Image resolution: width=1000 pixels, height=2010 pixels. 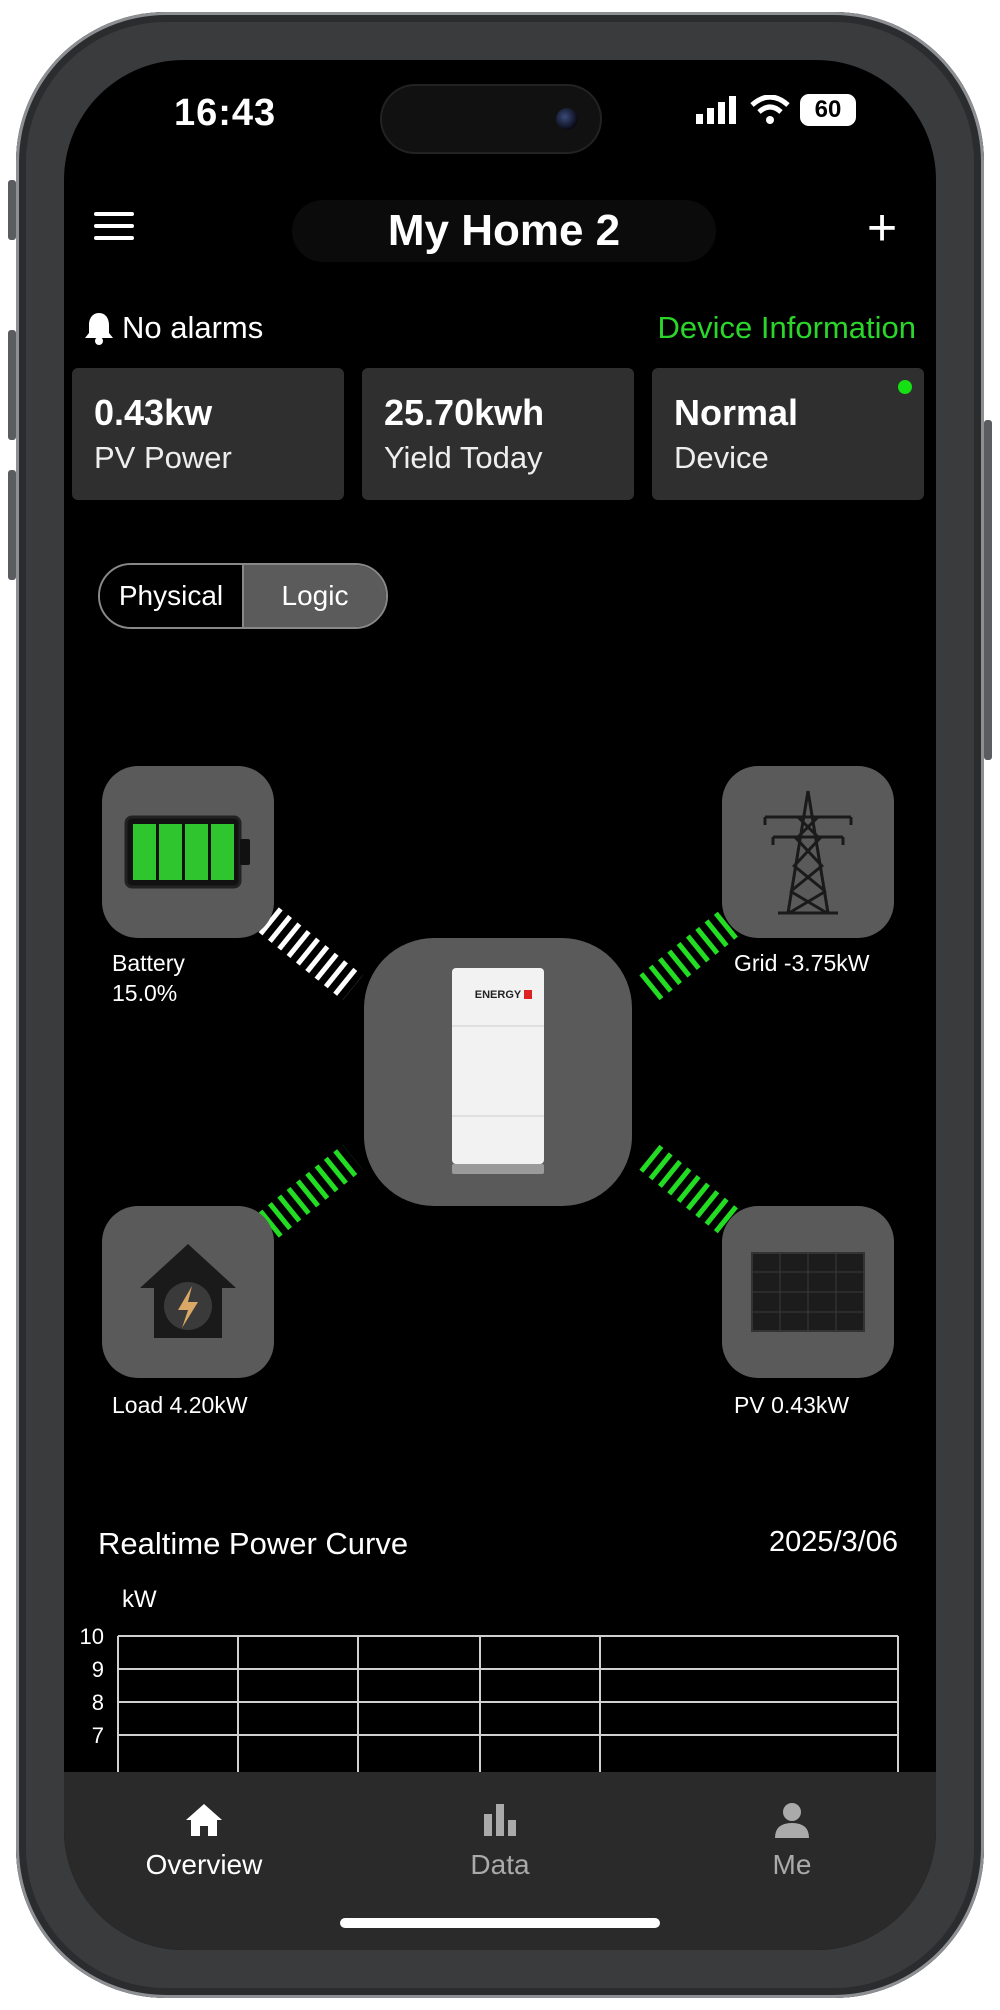 I want to click on inverter-battery-unit-icon: ENERGY, so click(x=498, y=1071).